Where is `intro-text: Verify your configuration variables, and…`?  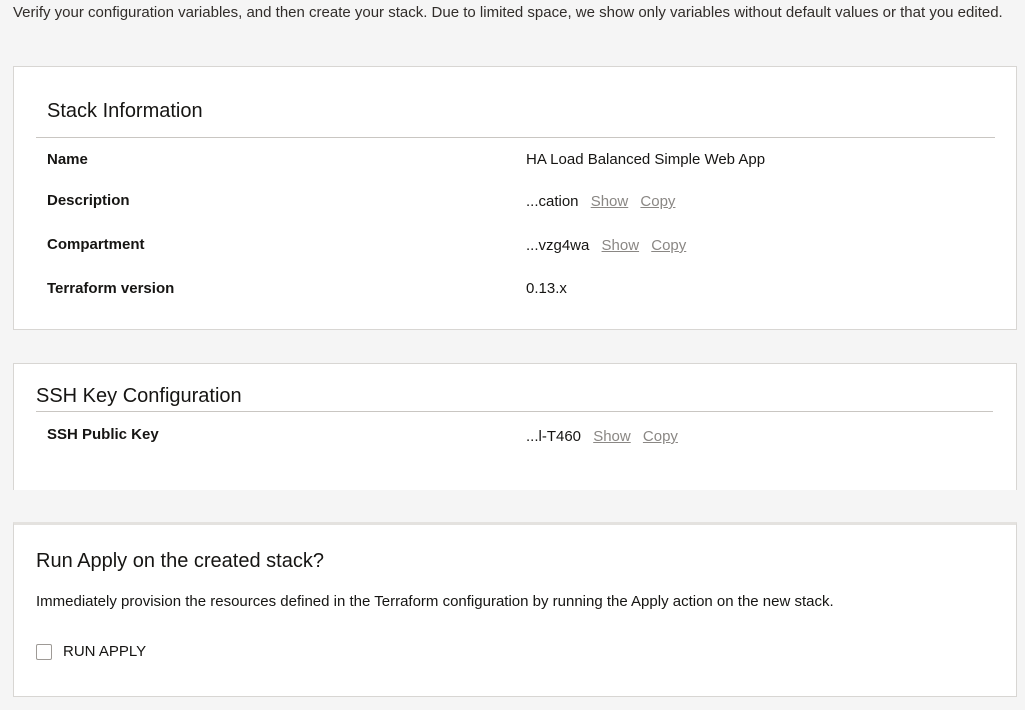
intro-text: Verify your configuration variables, and… is located at coordinates (508, 12).